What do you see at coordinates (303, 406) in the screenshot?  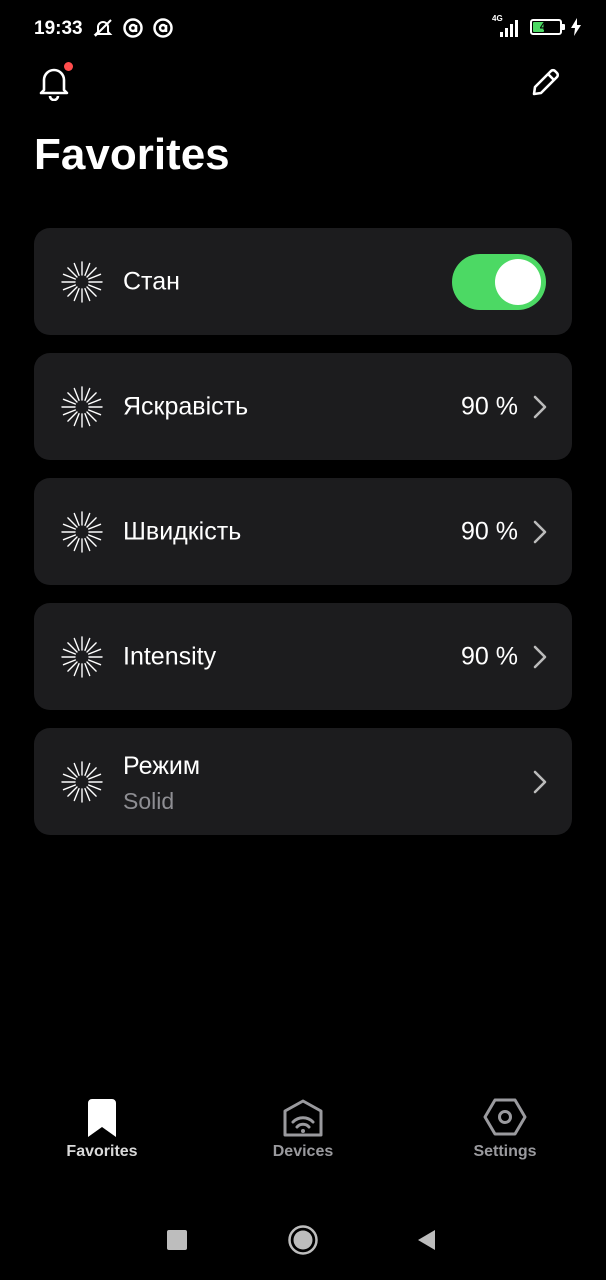 I see `favorite-item-brightness: Яскравість 90 %` at bounding box center [303, 406].